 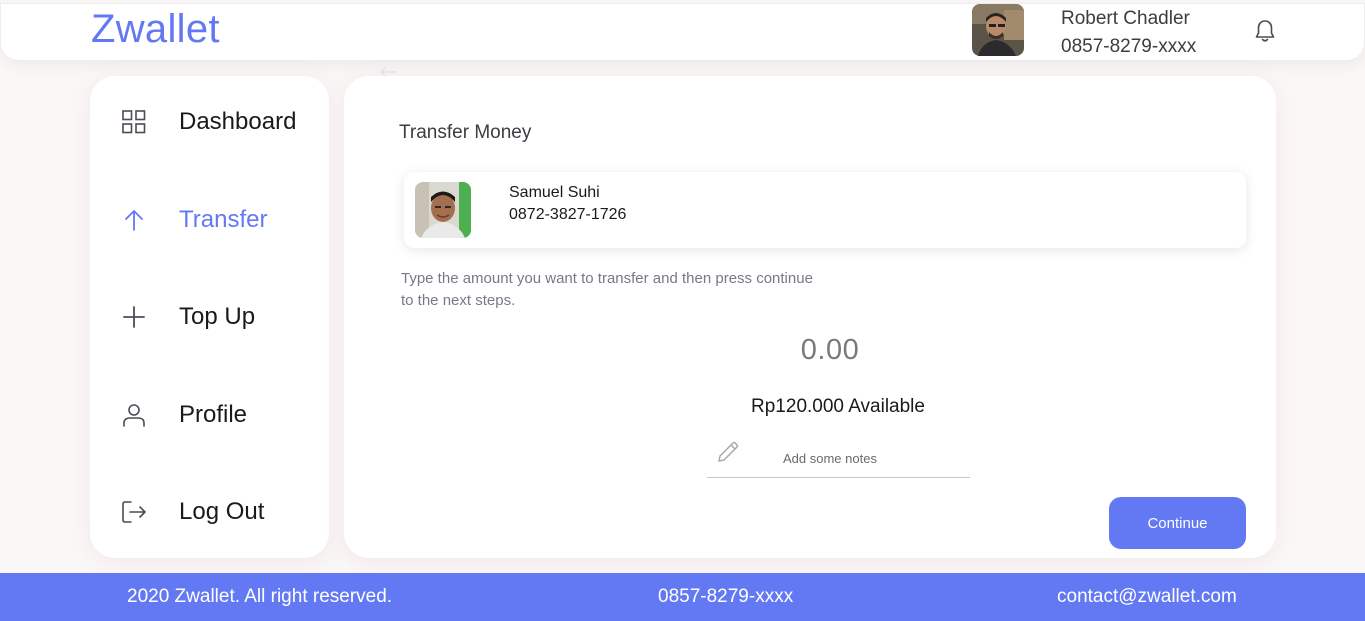 What do you see at coordinates (554, 192) in the screenshot?
I see `receiver-name: Samuel Suhi` at bounding box center [554, 192].